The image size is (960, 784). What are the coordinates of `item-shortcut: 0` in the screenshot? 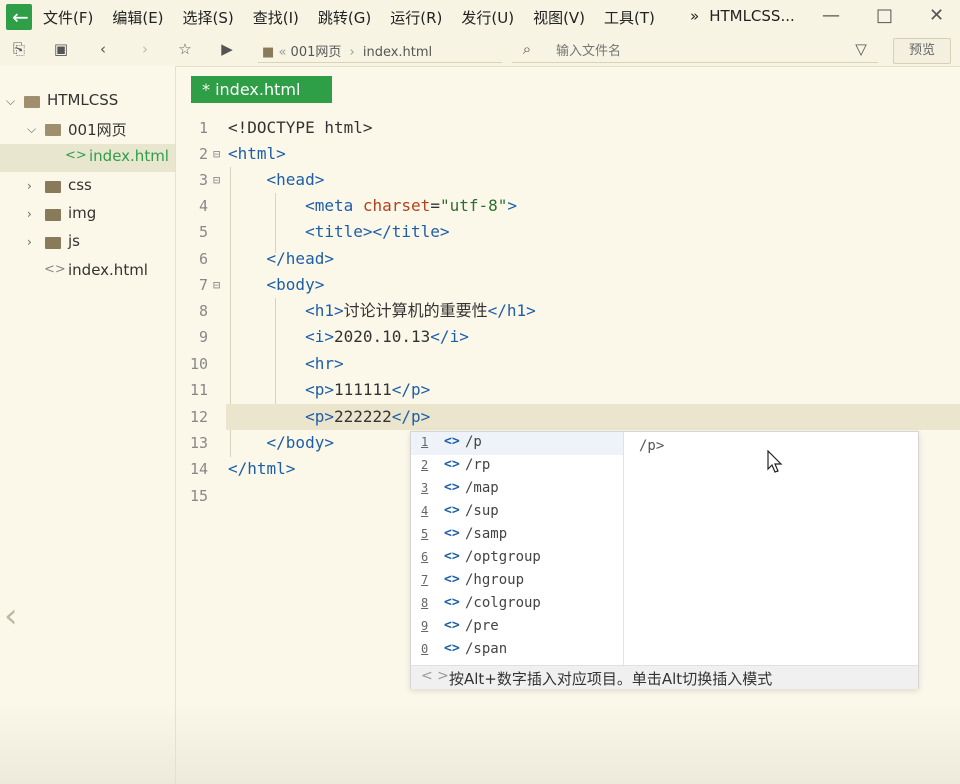 It's located at (425, 649).